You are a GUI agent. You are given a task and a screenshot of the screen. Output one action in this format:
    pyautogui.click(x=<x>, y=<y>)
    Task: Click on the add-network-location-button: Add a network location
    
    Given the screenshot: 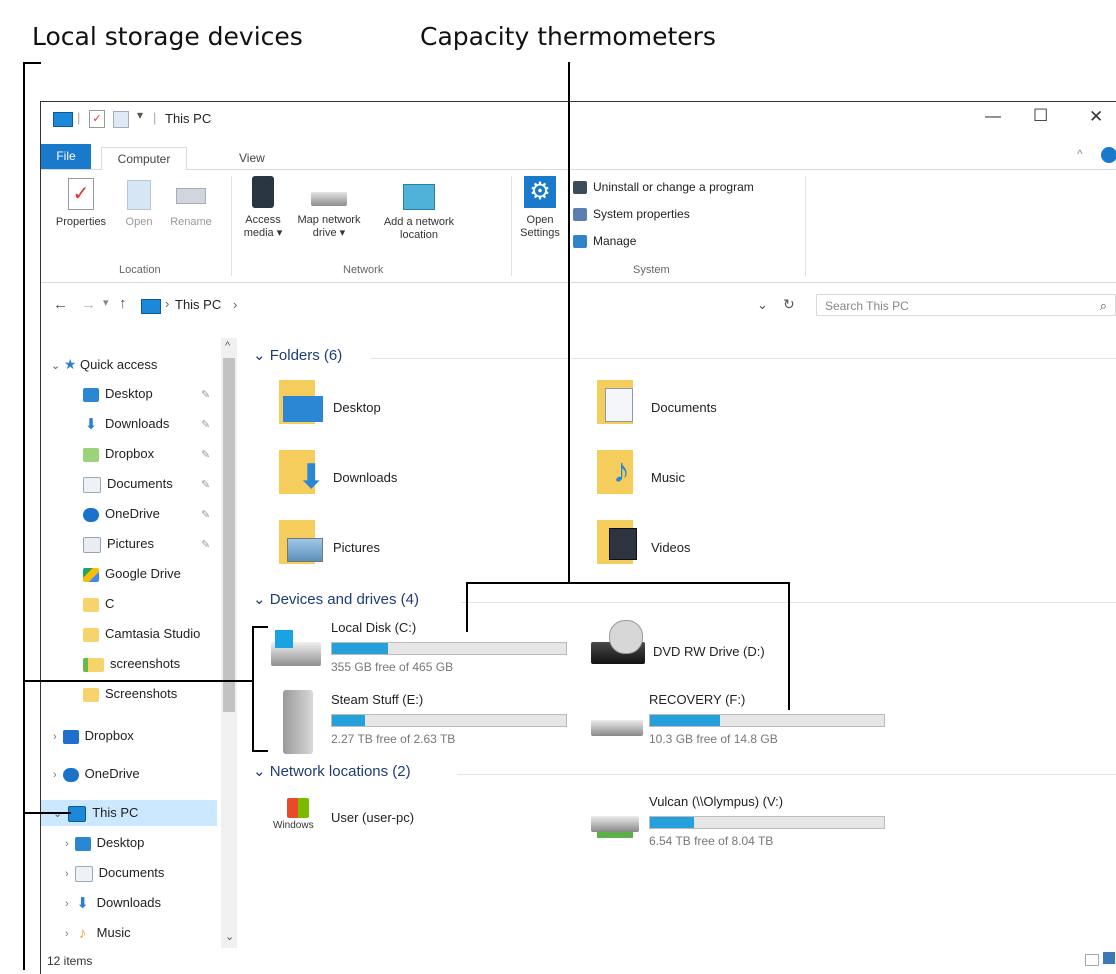 What is the action you would take?
    pyautogui.click(x=419, y=208)
    